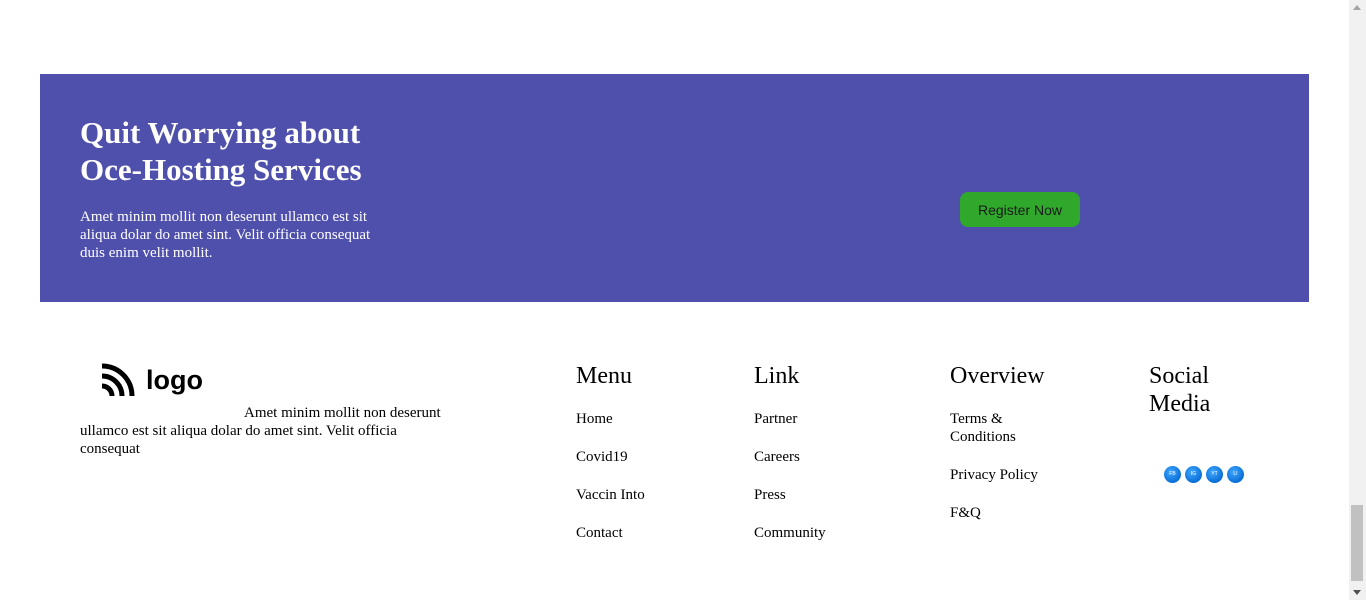 The width and height of the screenshot is (1366, 600). I want to click on menu-link-covid19: Covid19, so click(610, 457).